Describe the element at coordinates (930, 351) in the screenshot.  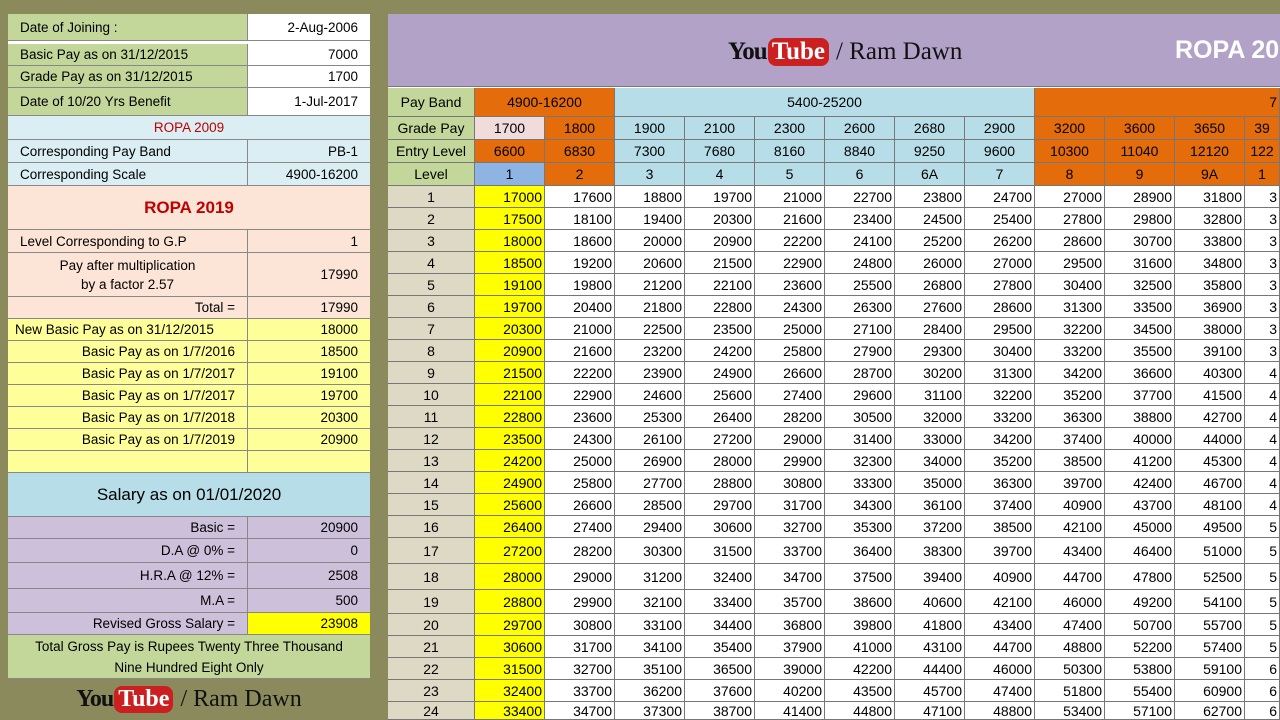
I see `pay-matrix-cell: 29300` at that location.